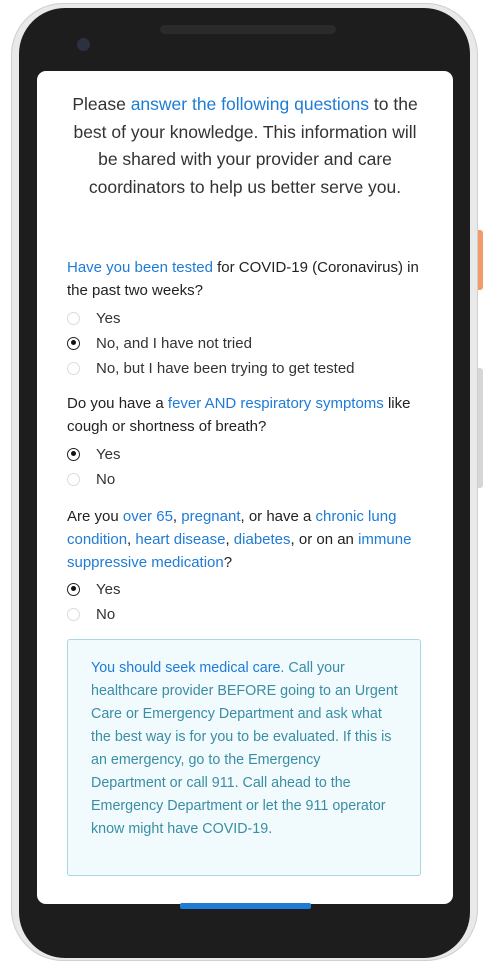 The width and height of the screenshot is (485, 966). I want to click on q2-option-yes: Yes, so click(93, 454).